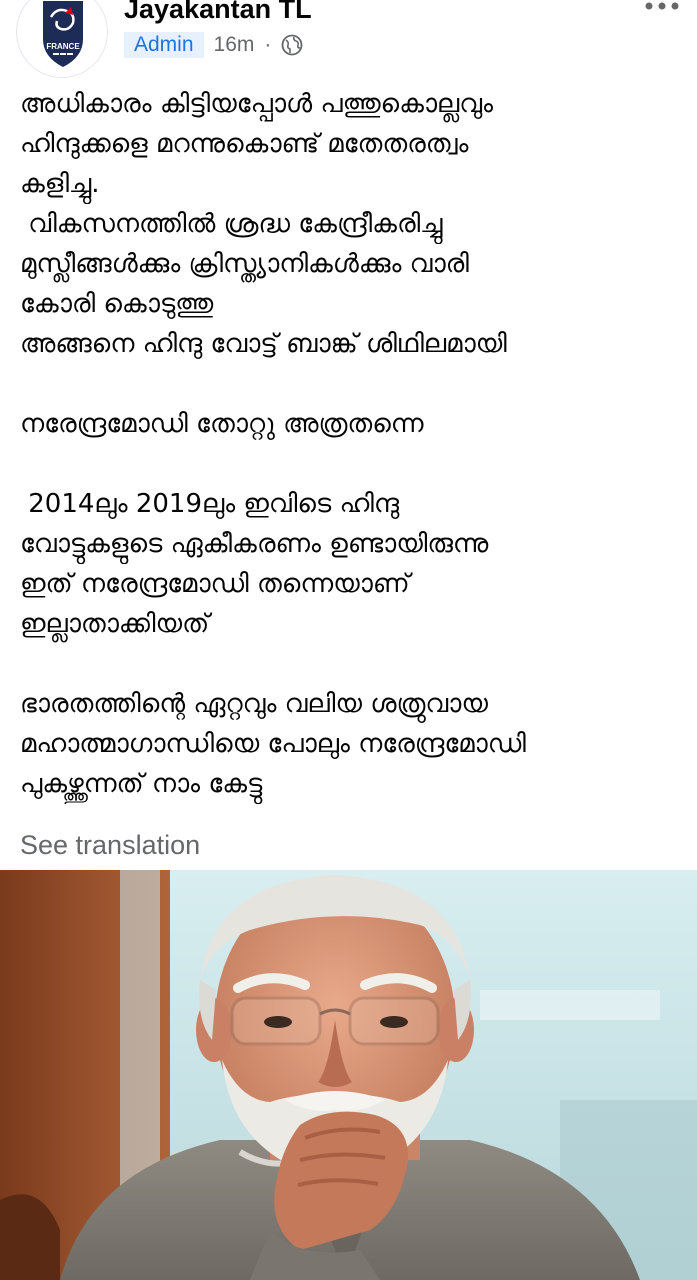 The image size is (697, 1280). Describe the element at coordinates (218, 12) in the screenshot. I see `author-name: Jayakantan TL` at that location.